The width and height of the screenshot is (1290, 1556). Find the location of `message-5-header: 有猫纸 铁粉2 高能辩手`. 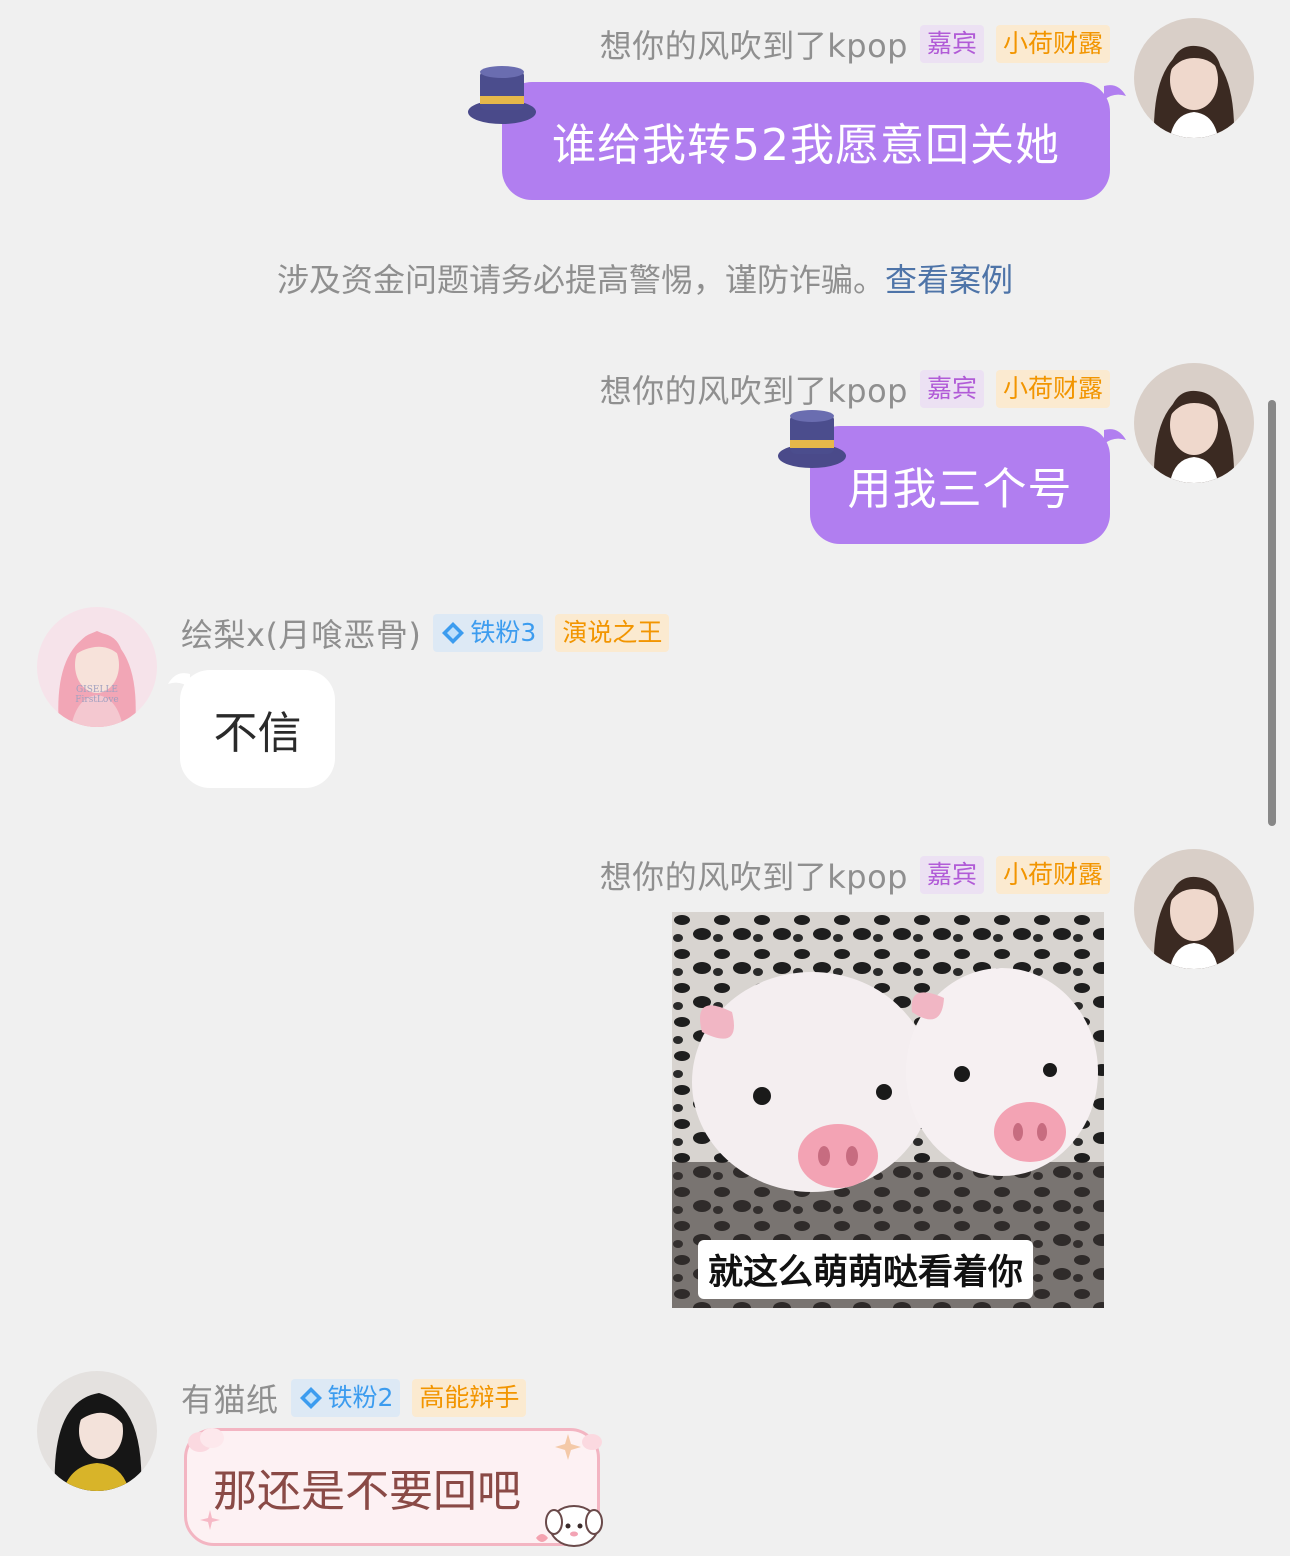

message-5-header: 有猫纸 铁粉2 高能辩手 is located at coordinates (354, 1398).